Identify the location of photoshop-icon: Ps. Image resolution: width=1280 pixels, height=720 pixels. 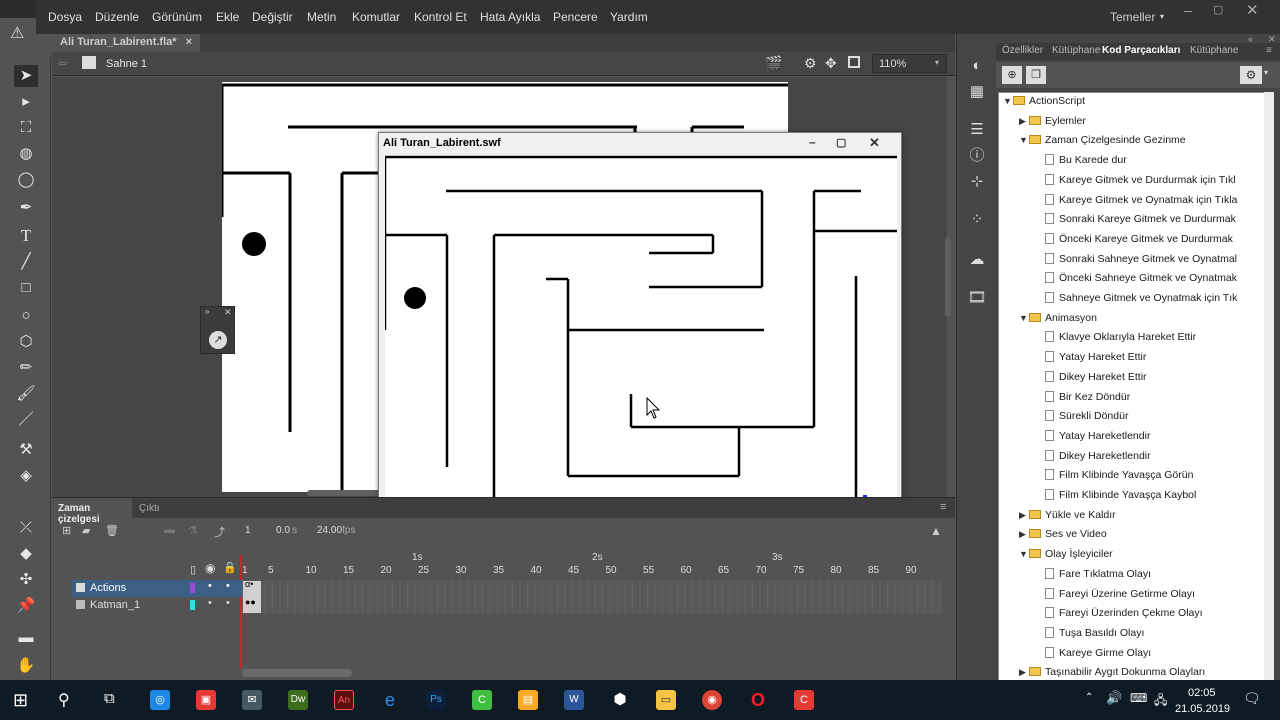
(436, 700).